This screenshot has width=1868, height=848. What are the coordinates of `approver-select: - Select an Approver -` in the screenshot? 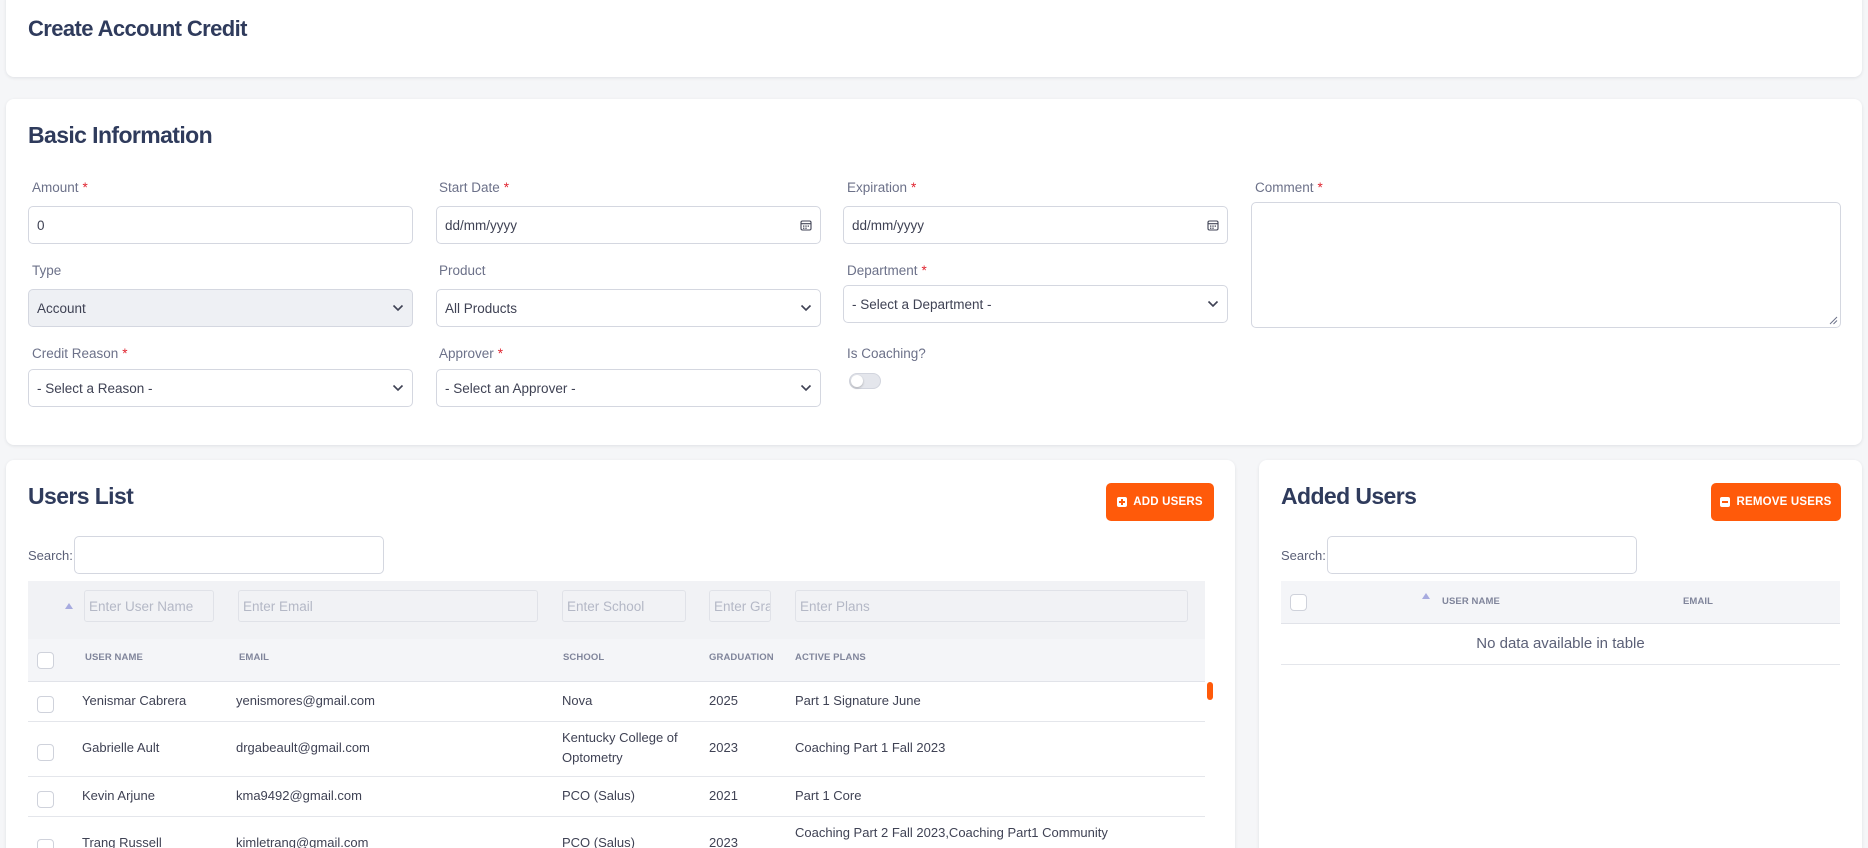 It's located at (628, 388).